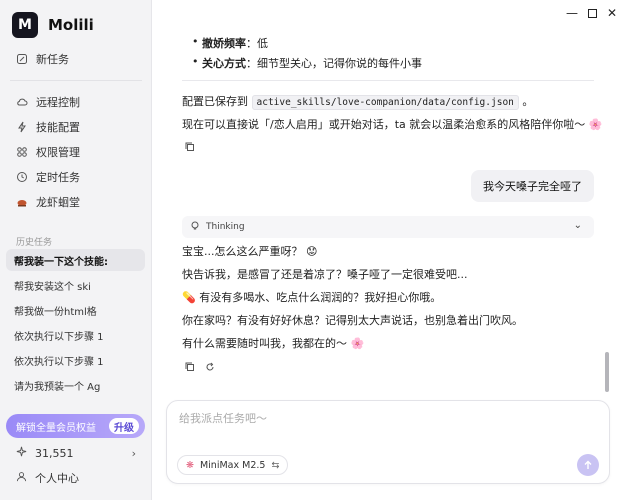 The height and width of the screenshot is (500, 625). What do you see at coordinates (75, 310) in the screenshot?
I see `history-item: 帮我做一份html格` at bounding box center [75, 310].